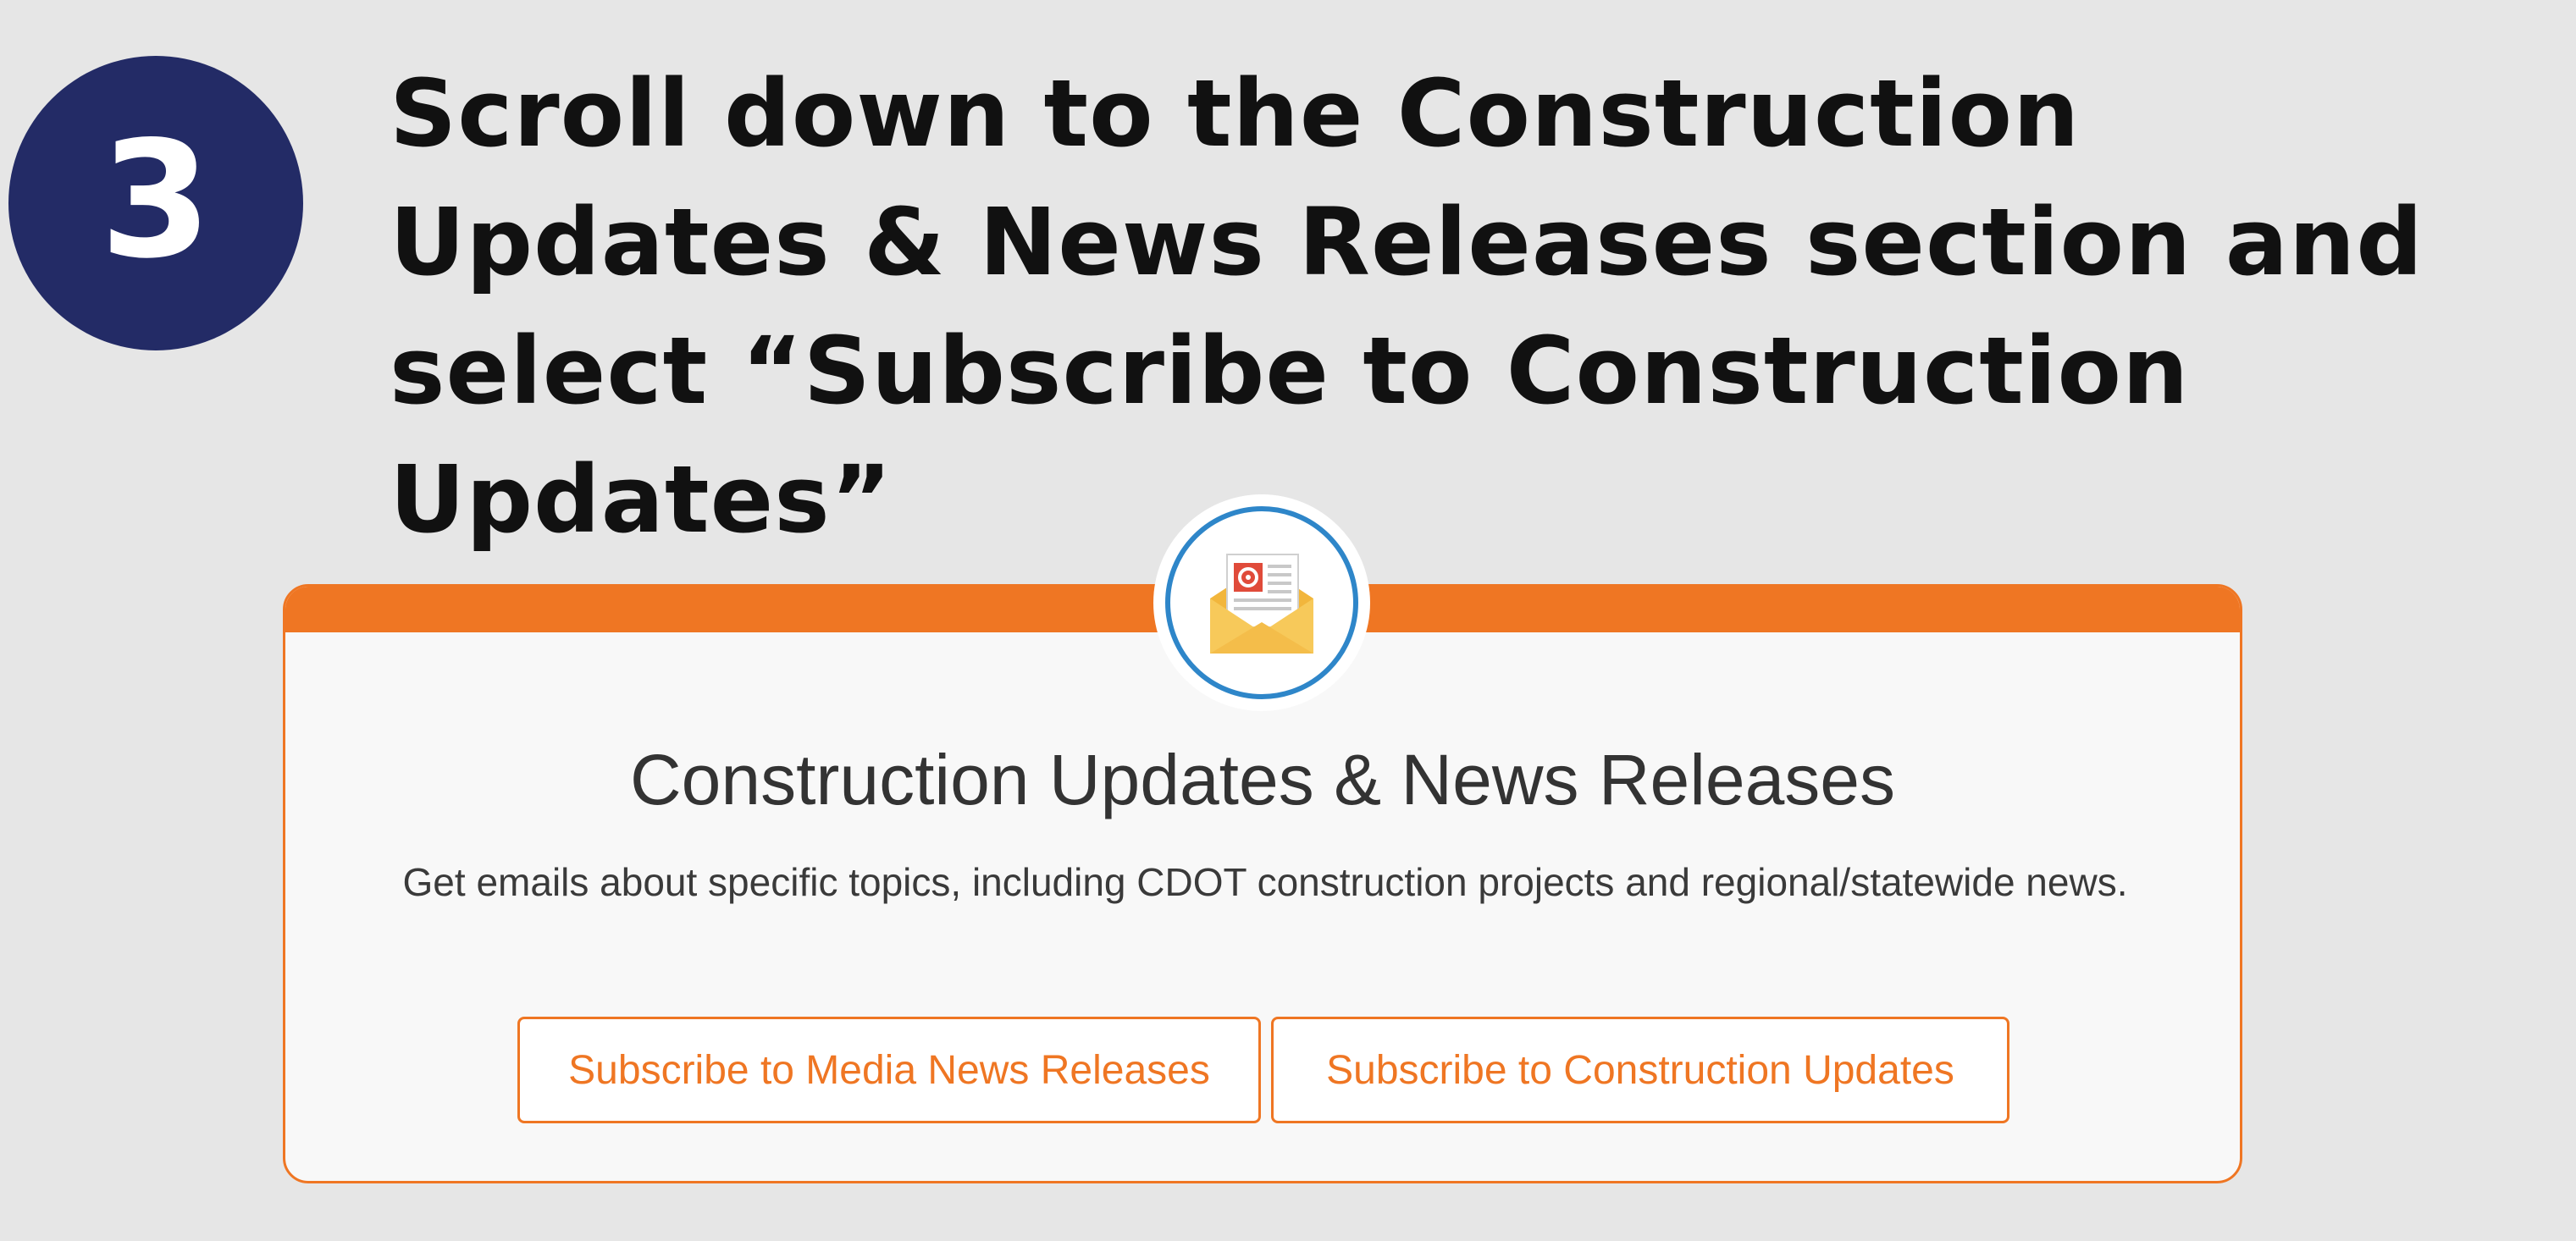  I want to click on subscribe-construction-updates-button: Subscribe to Construction Updates, so click(1640, 1070).